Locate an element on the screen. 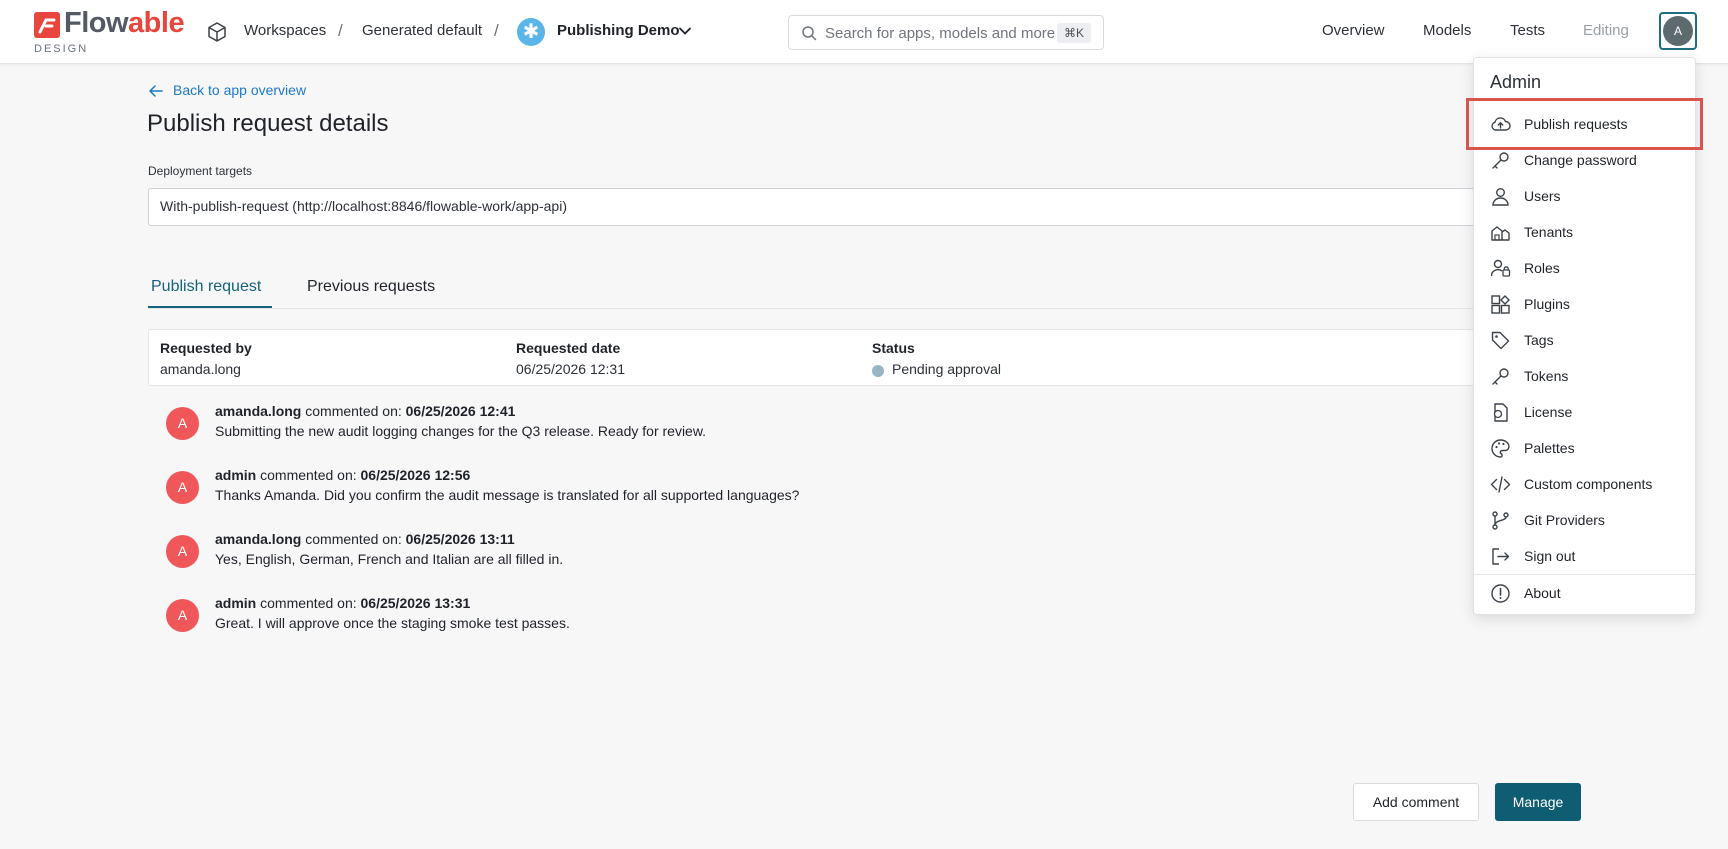 The image size is (1728, 849). puzzle-icon is located at coordinates (1500, 304).